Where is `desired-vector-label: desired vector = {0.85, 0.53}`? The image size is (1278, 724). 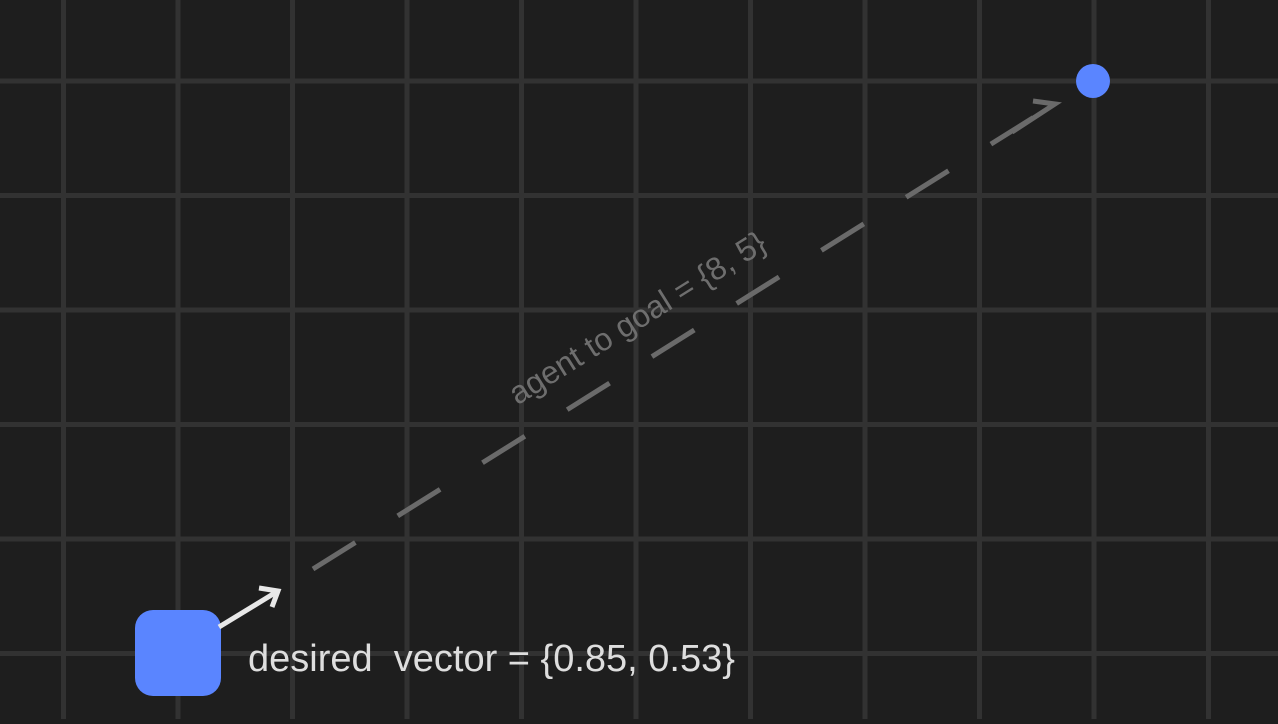 desired-vector-label: desired vector = {0.85, 0.53} is located at coordinates (491, 659).